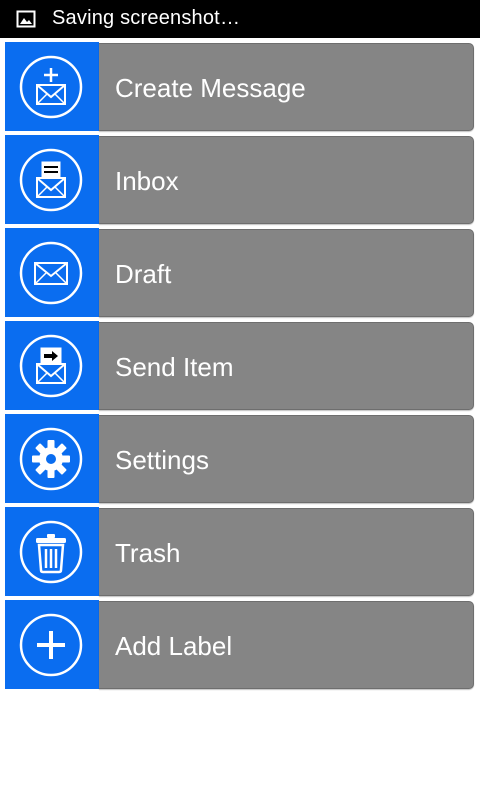 This screenshot has width=480, height=800. What do you see at coordinates (143, 274) in the screenshot?
I see `menu-item-label: Draft` at bounding box center [143, 274].